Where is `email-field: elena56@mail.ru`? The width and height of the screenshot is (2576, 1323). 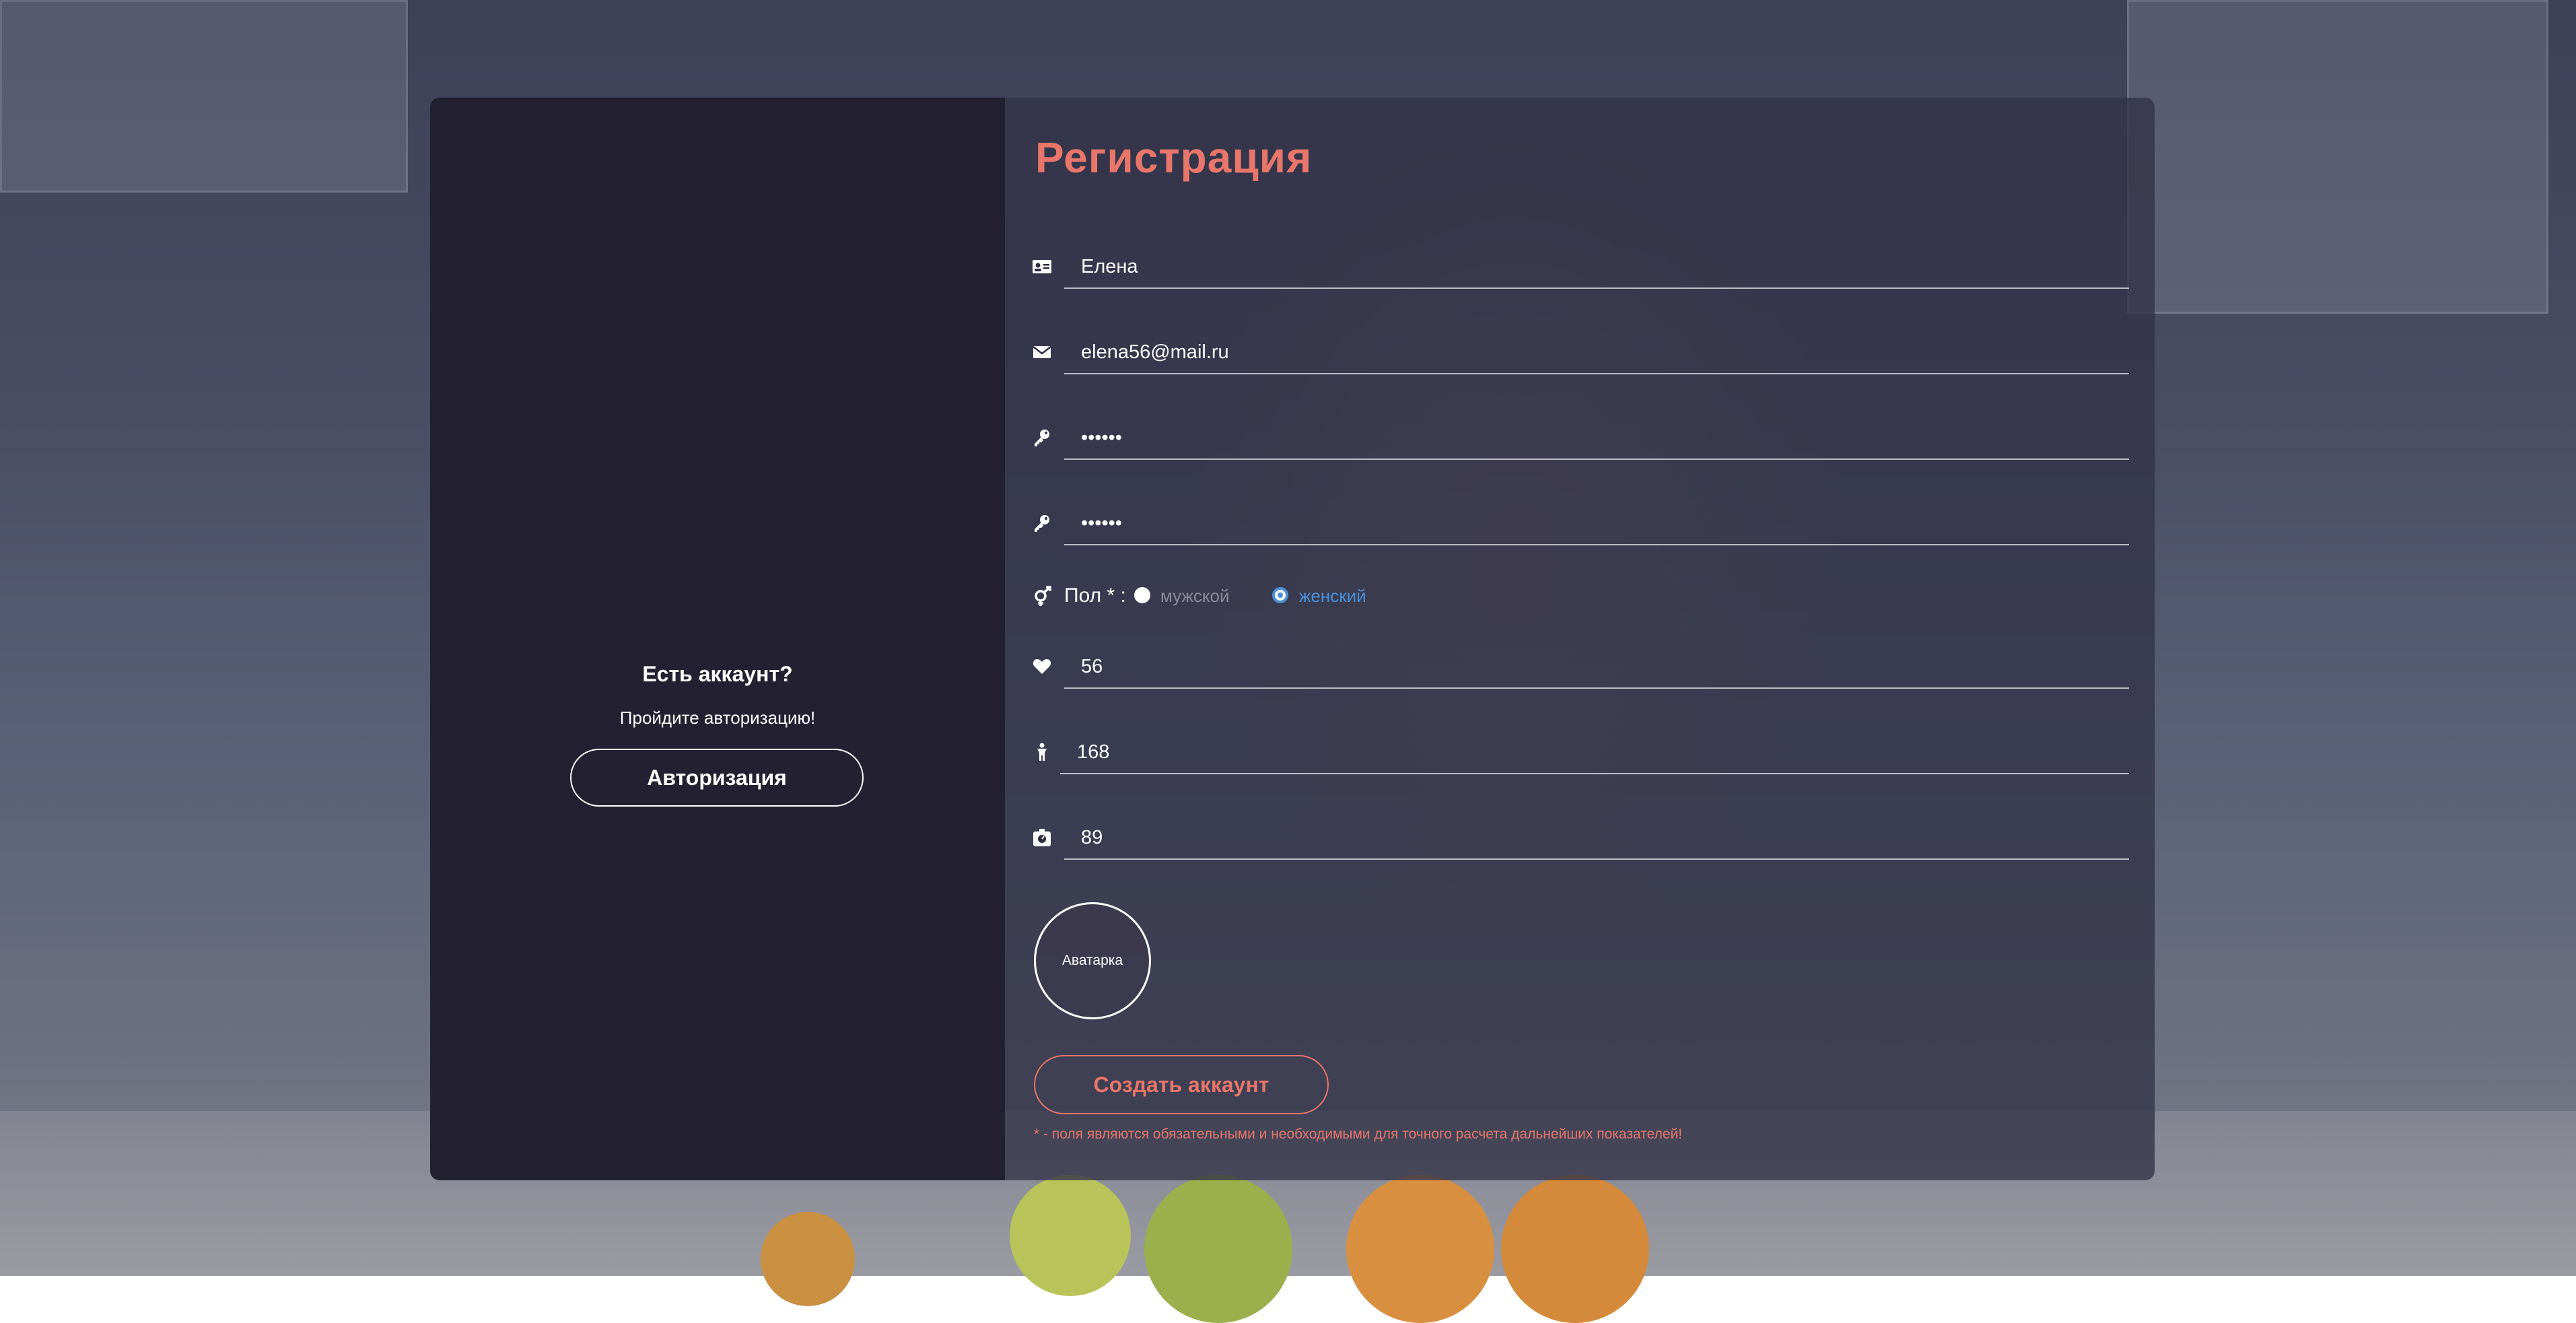
email-field: elena56@mail.ru is located at coordinates (1580, 353).